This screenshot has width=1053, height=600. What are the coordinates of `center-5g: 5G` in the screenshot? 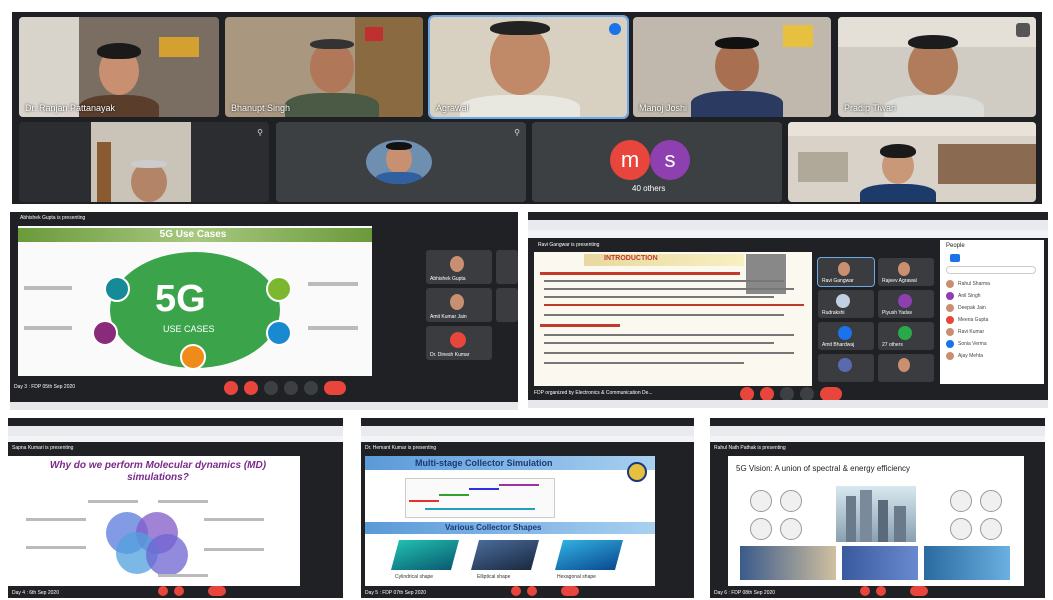 It's located at (180, 299).